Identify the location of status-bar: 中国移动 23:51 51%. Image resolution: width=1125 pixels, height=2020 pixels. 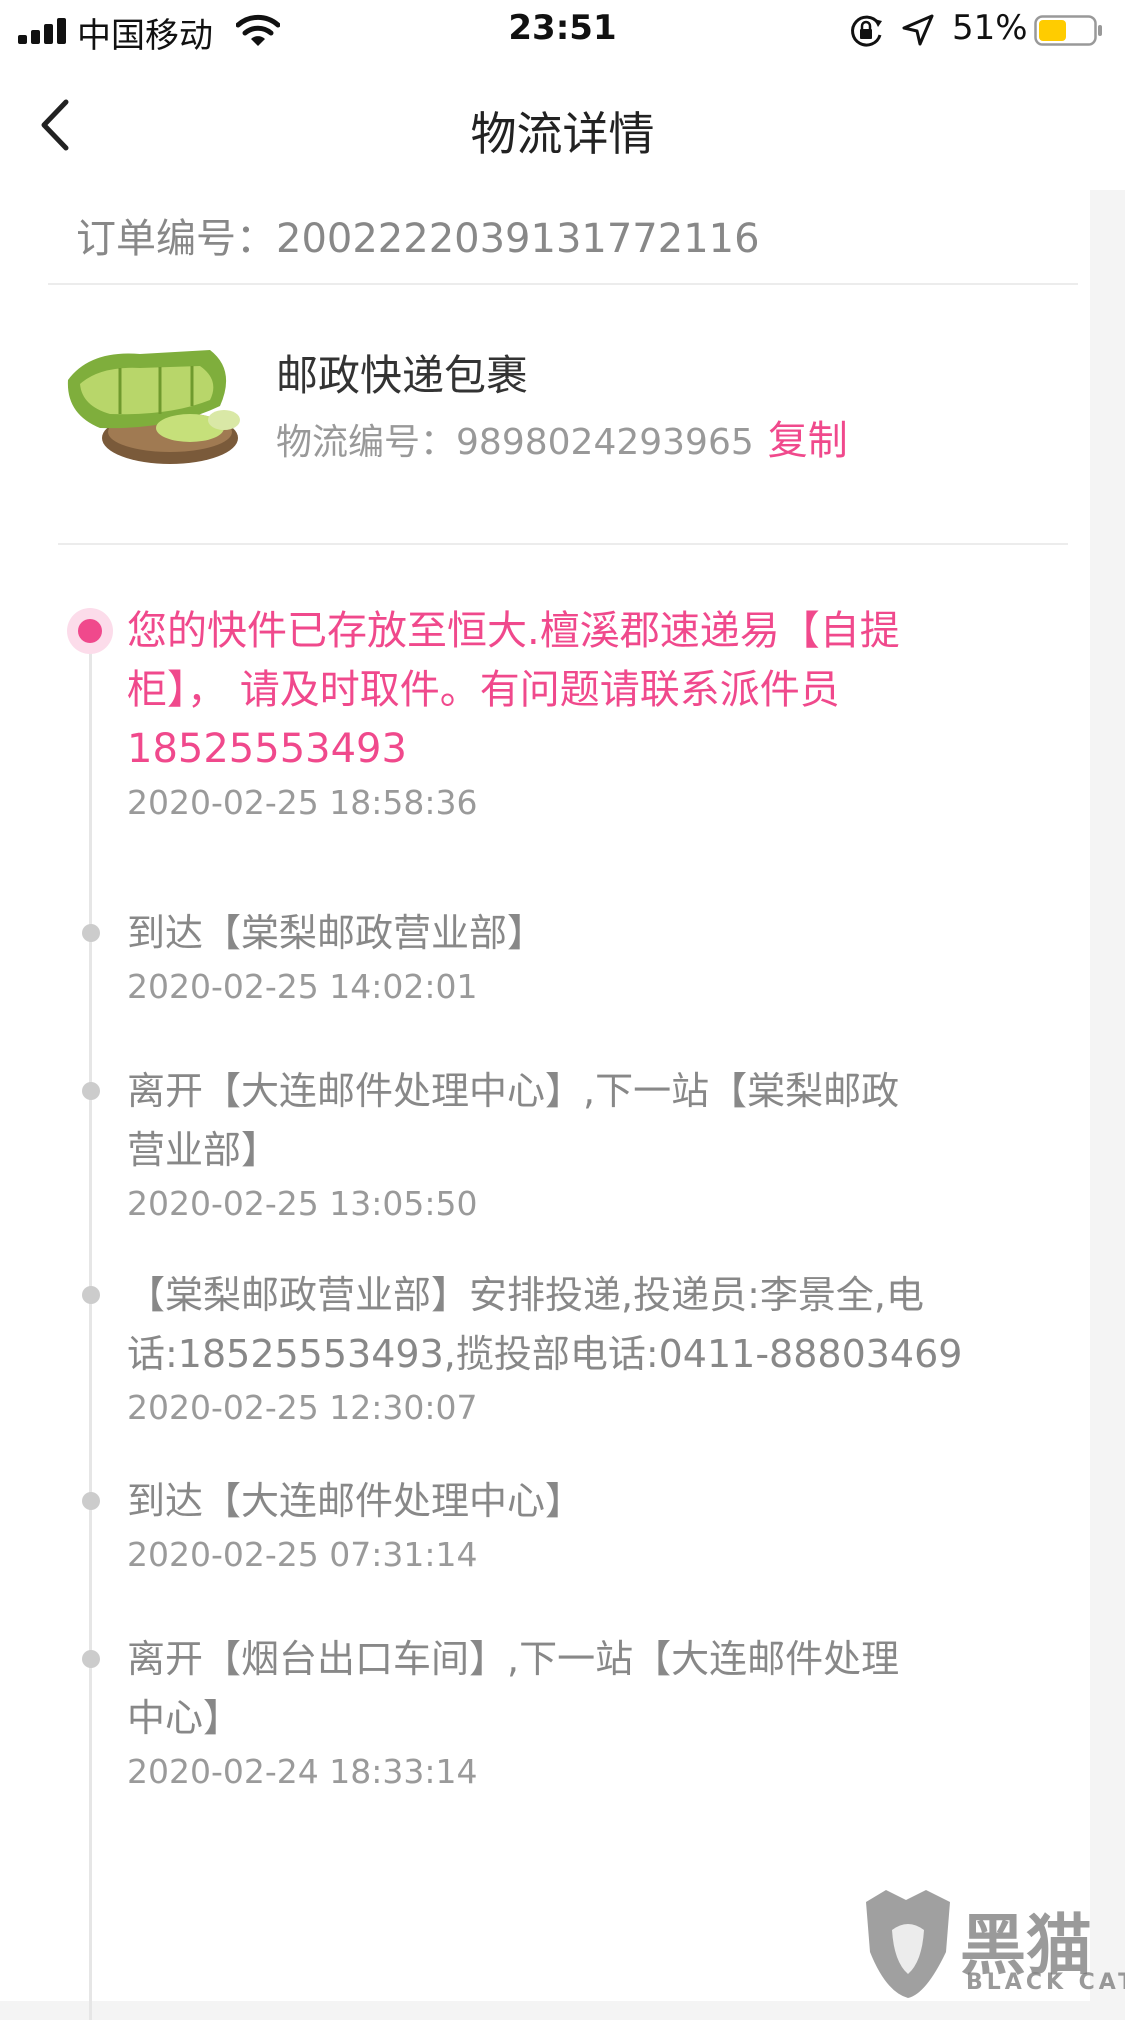
(562, 31).